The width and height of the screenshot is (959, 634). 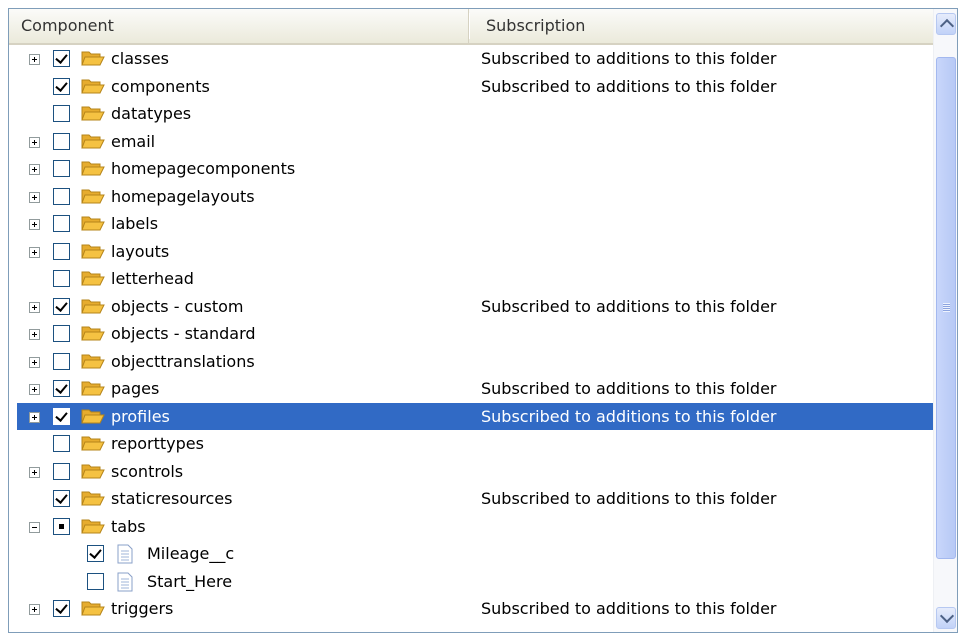 I want to click on component-label: homepagecomponents, so click(x=203, y=168).